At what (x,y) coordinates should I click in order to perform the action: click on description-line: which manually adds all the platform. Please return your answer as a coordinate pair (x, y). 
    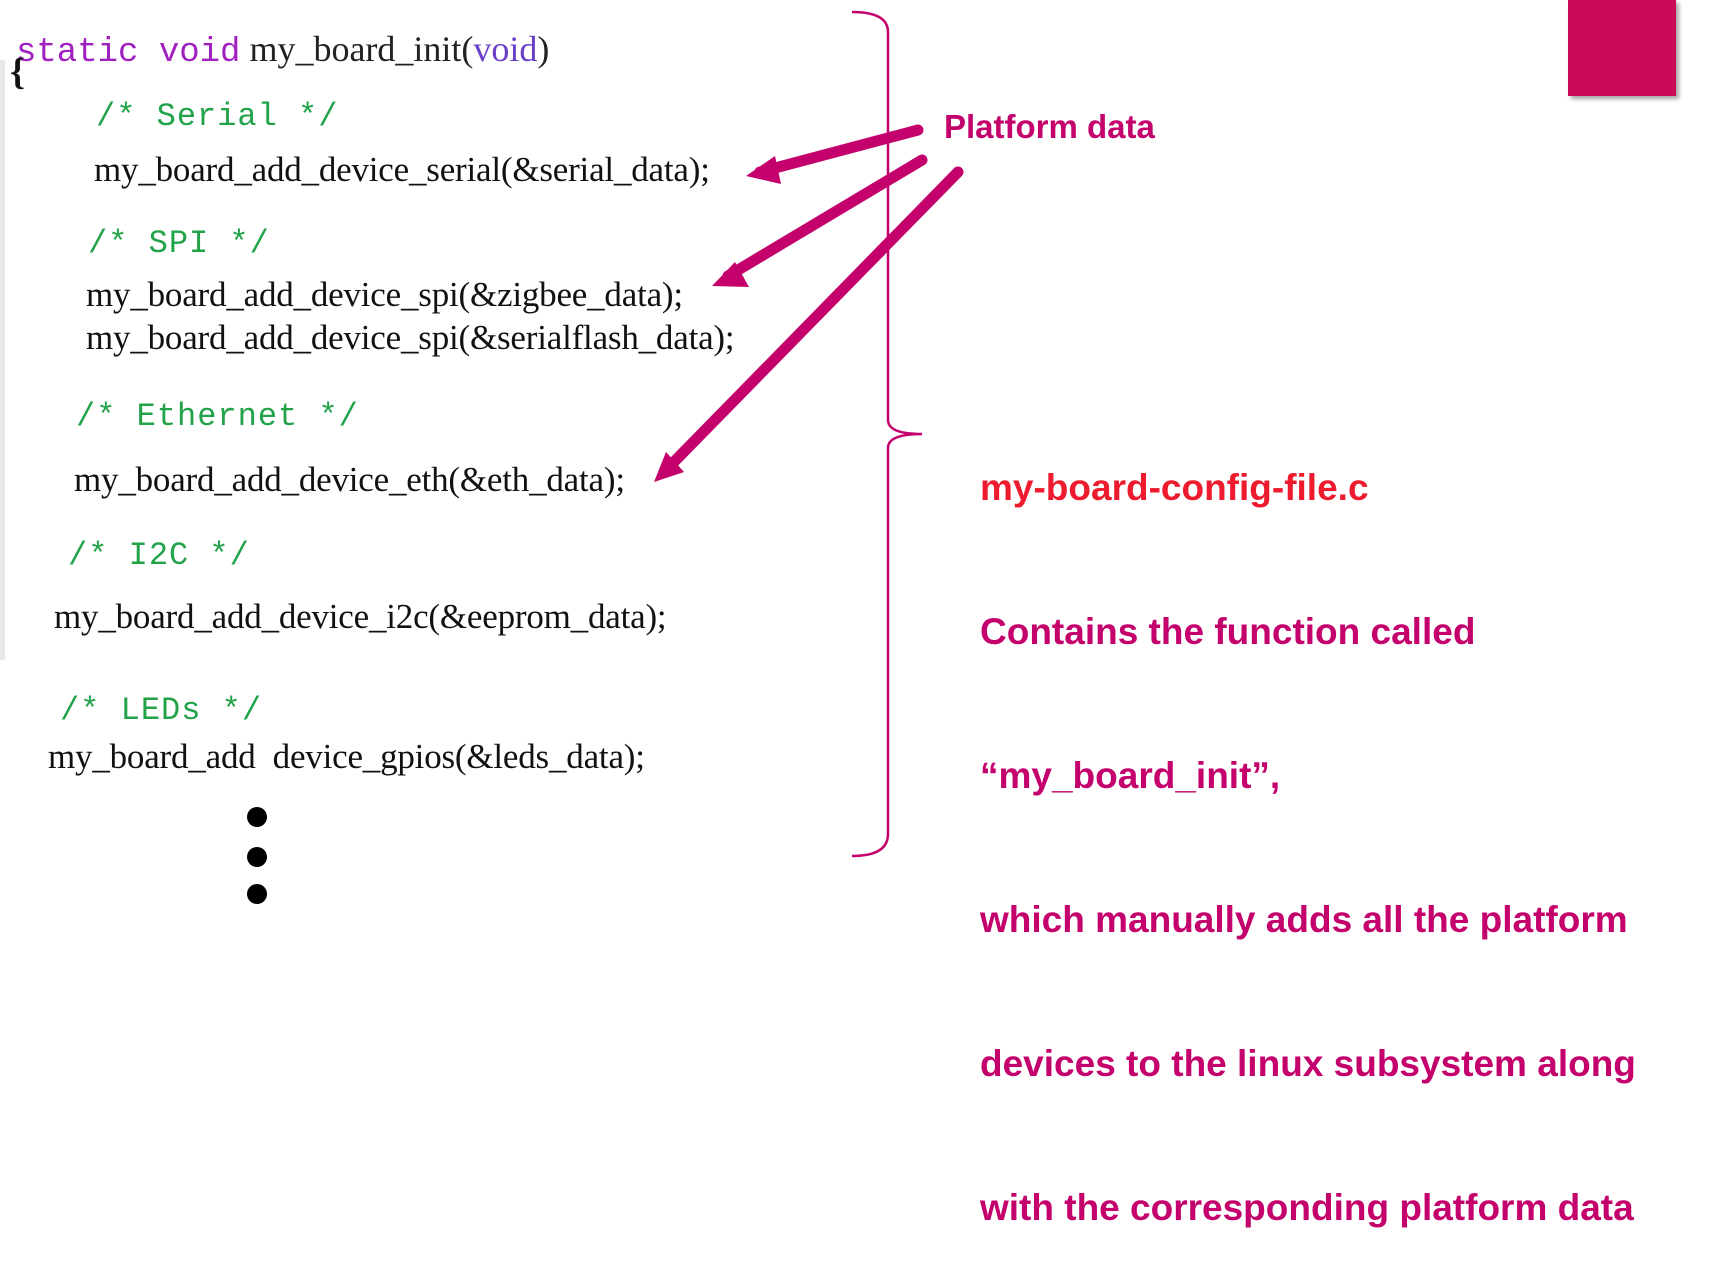
    Looking at the image, I should click on (1304, 919).